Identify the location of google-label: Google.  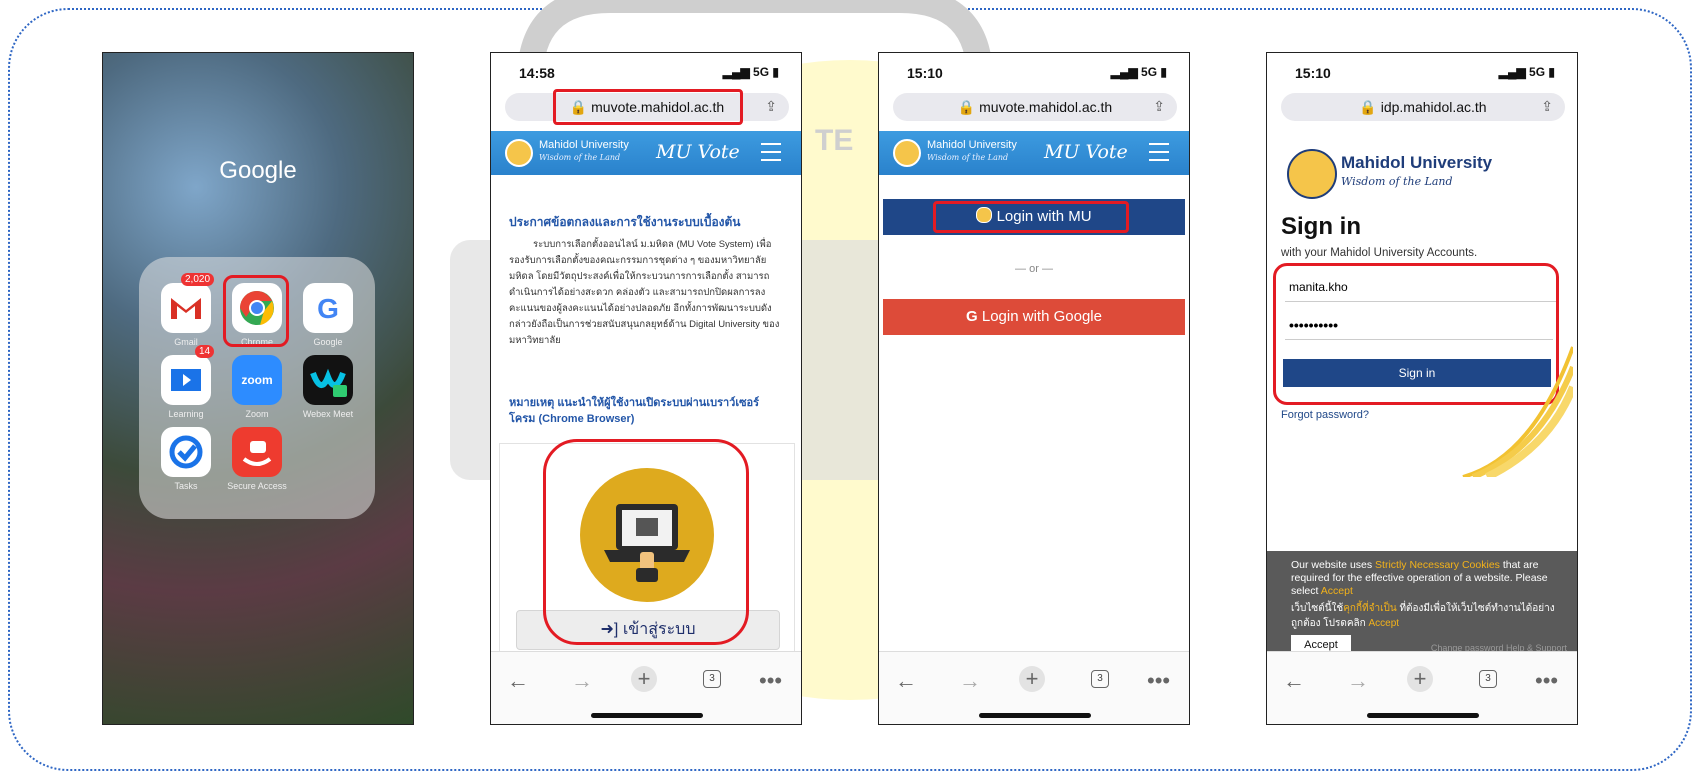
(328, 342).